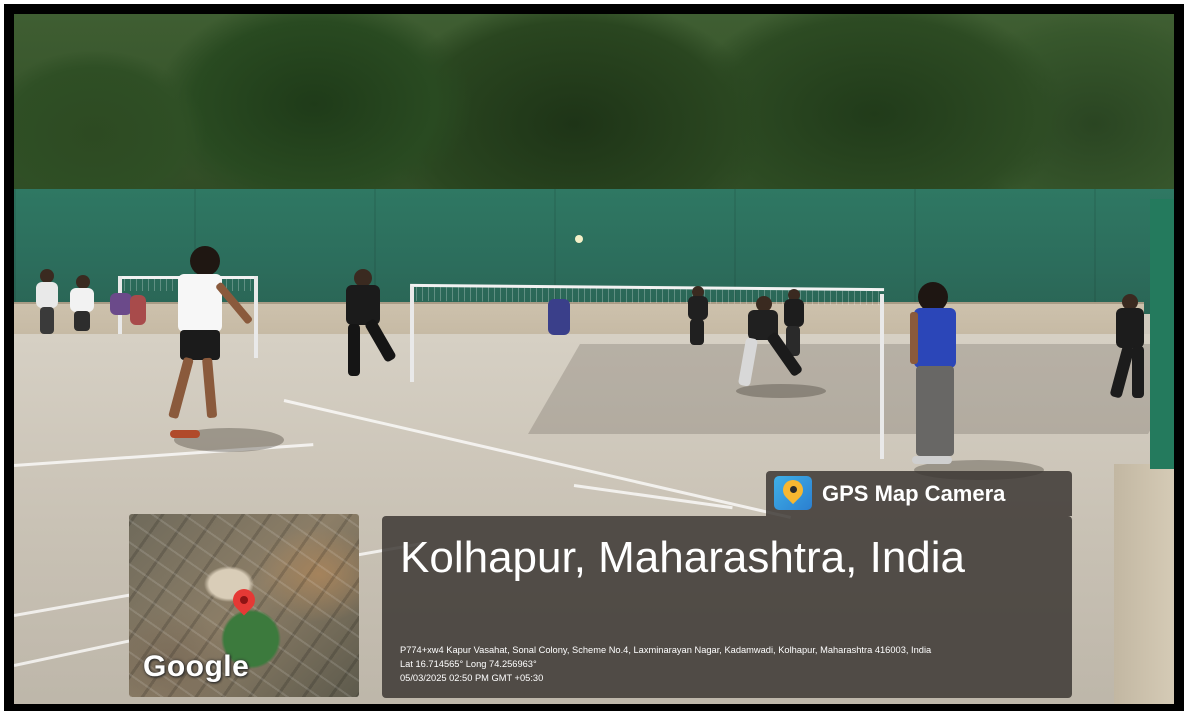 The width and height of the screenshot is (1188, 715). Describe the element at coordinates (793, 493) in the screenshot. I see `gps-map-camera-icon` at that location.